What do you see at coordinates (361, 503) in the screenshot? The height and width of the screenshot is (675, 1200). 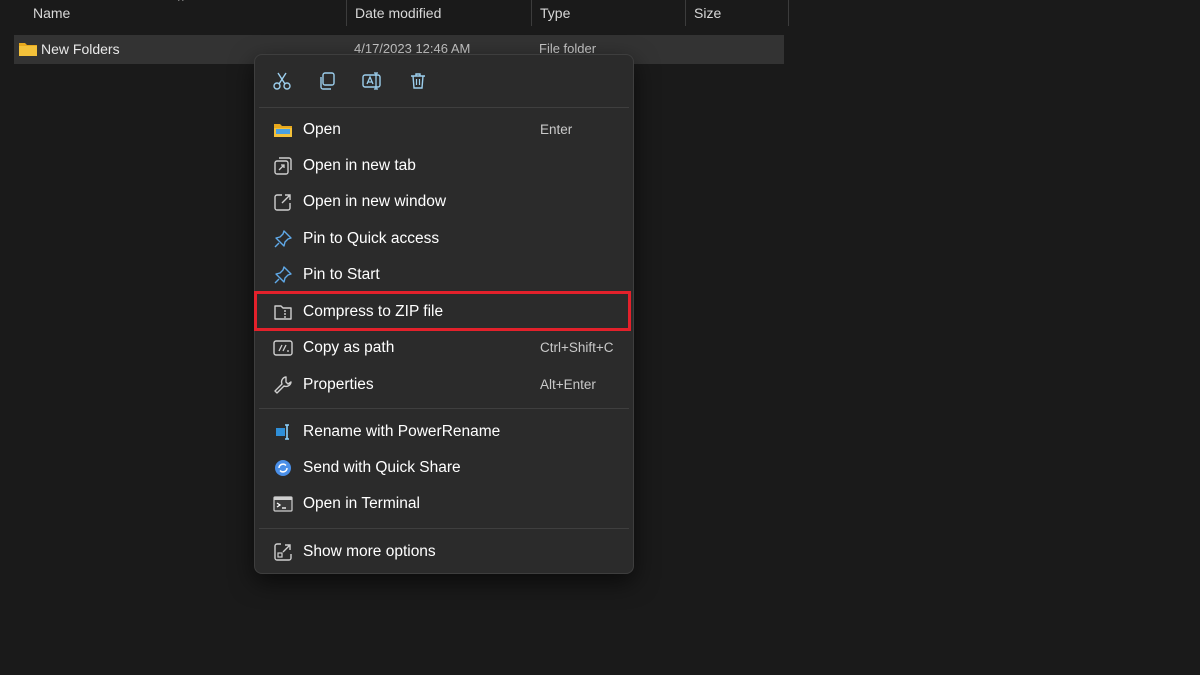 I see `menu-item-label: Open in Terminal` at bounding box center [361, 503].